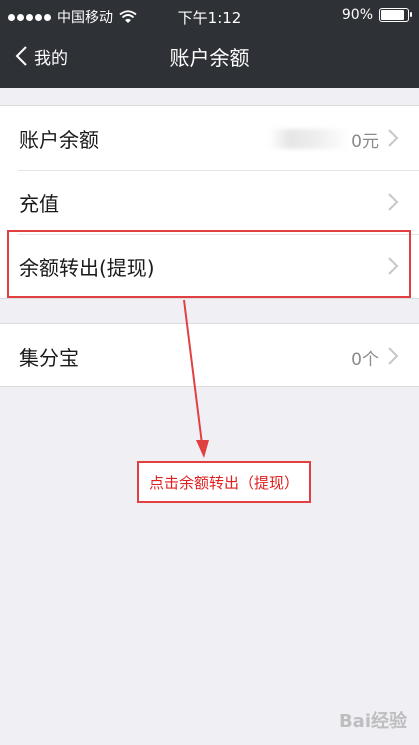 Image resolution: width=419 pixels, height=745 pixels. What do you see at coordinates (49, 358) in the screenshot?
I see `row-label: 集分宝` at bounding box center [49, 358].